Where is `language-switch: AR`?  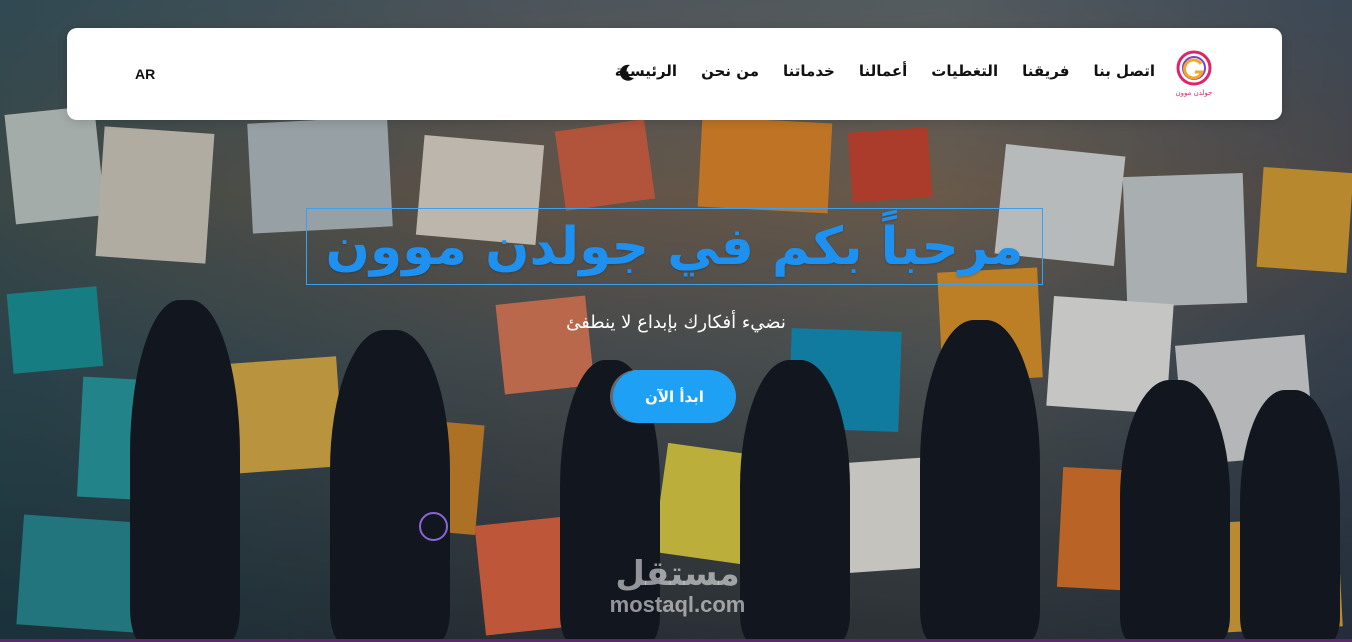 language-switch: AR is located at coordinates (145, 74).